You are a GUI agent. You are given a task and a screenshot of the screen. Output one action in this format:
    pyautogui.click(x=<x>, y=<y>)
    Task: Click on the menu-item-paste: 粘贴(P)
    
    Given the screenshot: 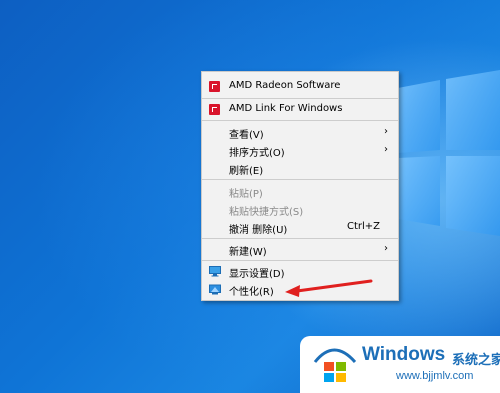 What is the action you would take?
    pyautogui.click(x=246, y=194)
    